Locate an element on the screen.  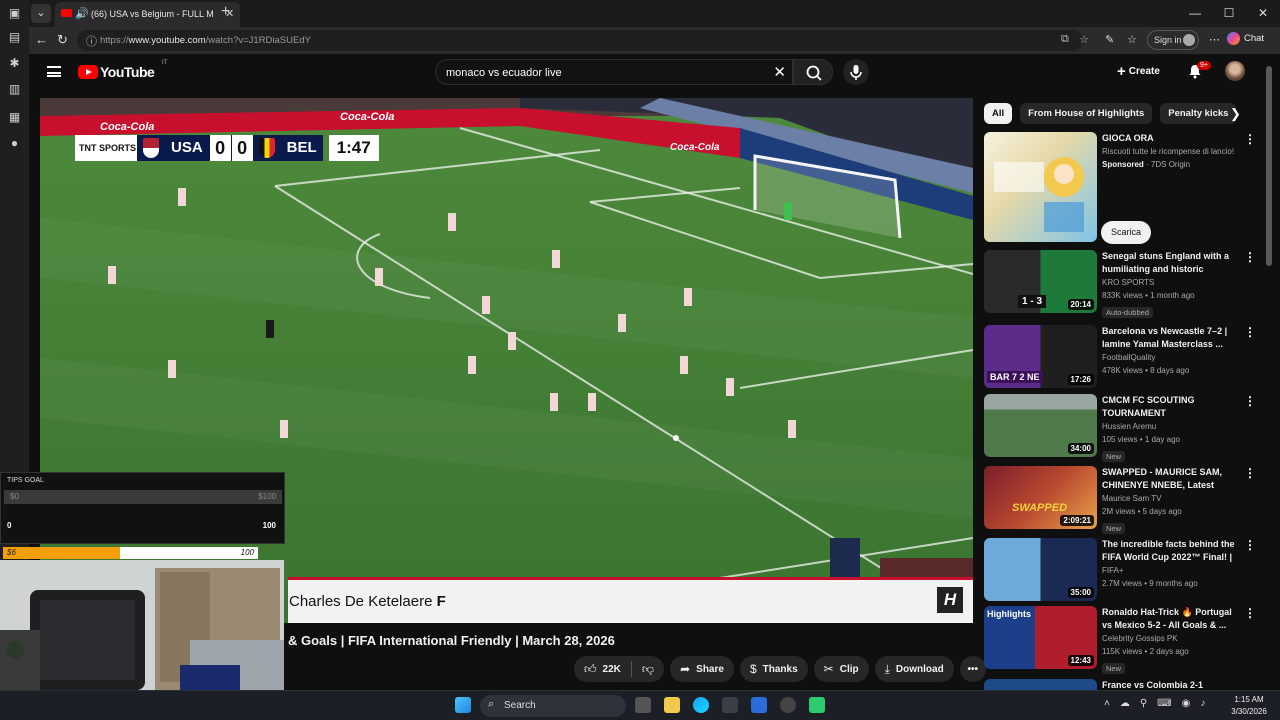
tips-goal-widget: TIPS GOAL $0 $100 0 100 is located at coordinates (142, 508).